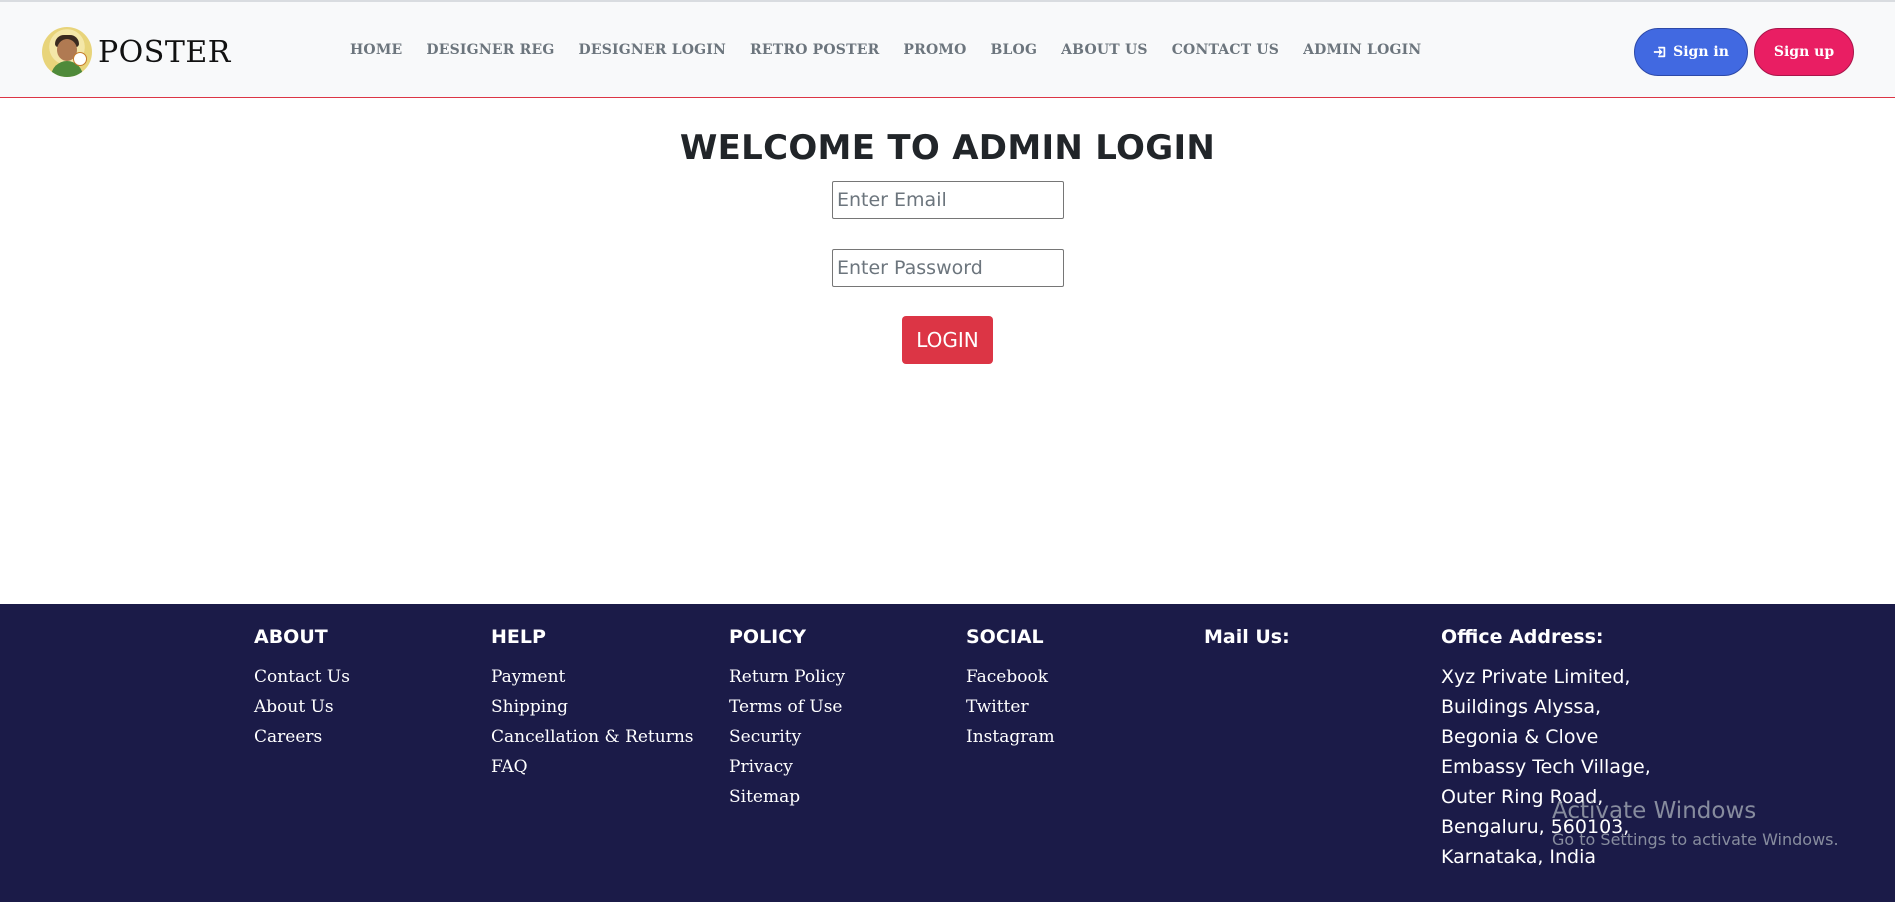 Image resolution: width=1895 pixels, height=902 pixels. I want to click on office-address-line: Buildings Alyssa,, so click(1521, 707).